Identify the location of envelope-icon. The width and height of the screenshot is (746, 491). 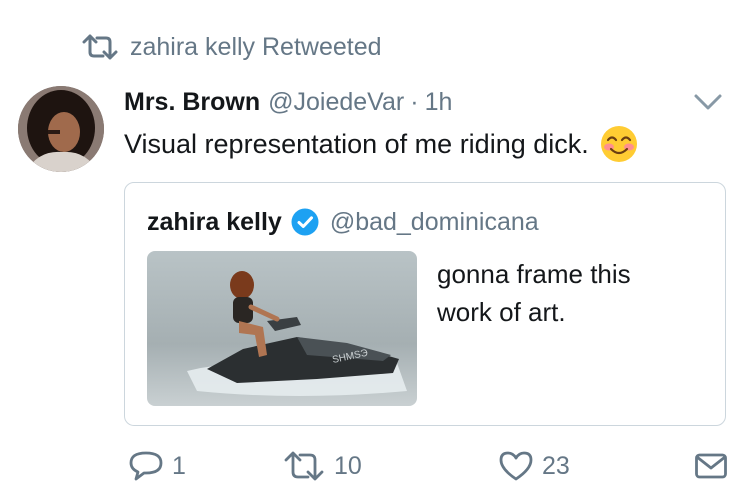
(711, 466).